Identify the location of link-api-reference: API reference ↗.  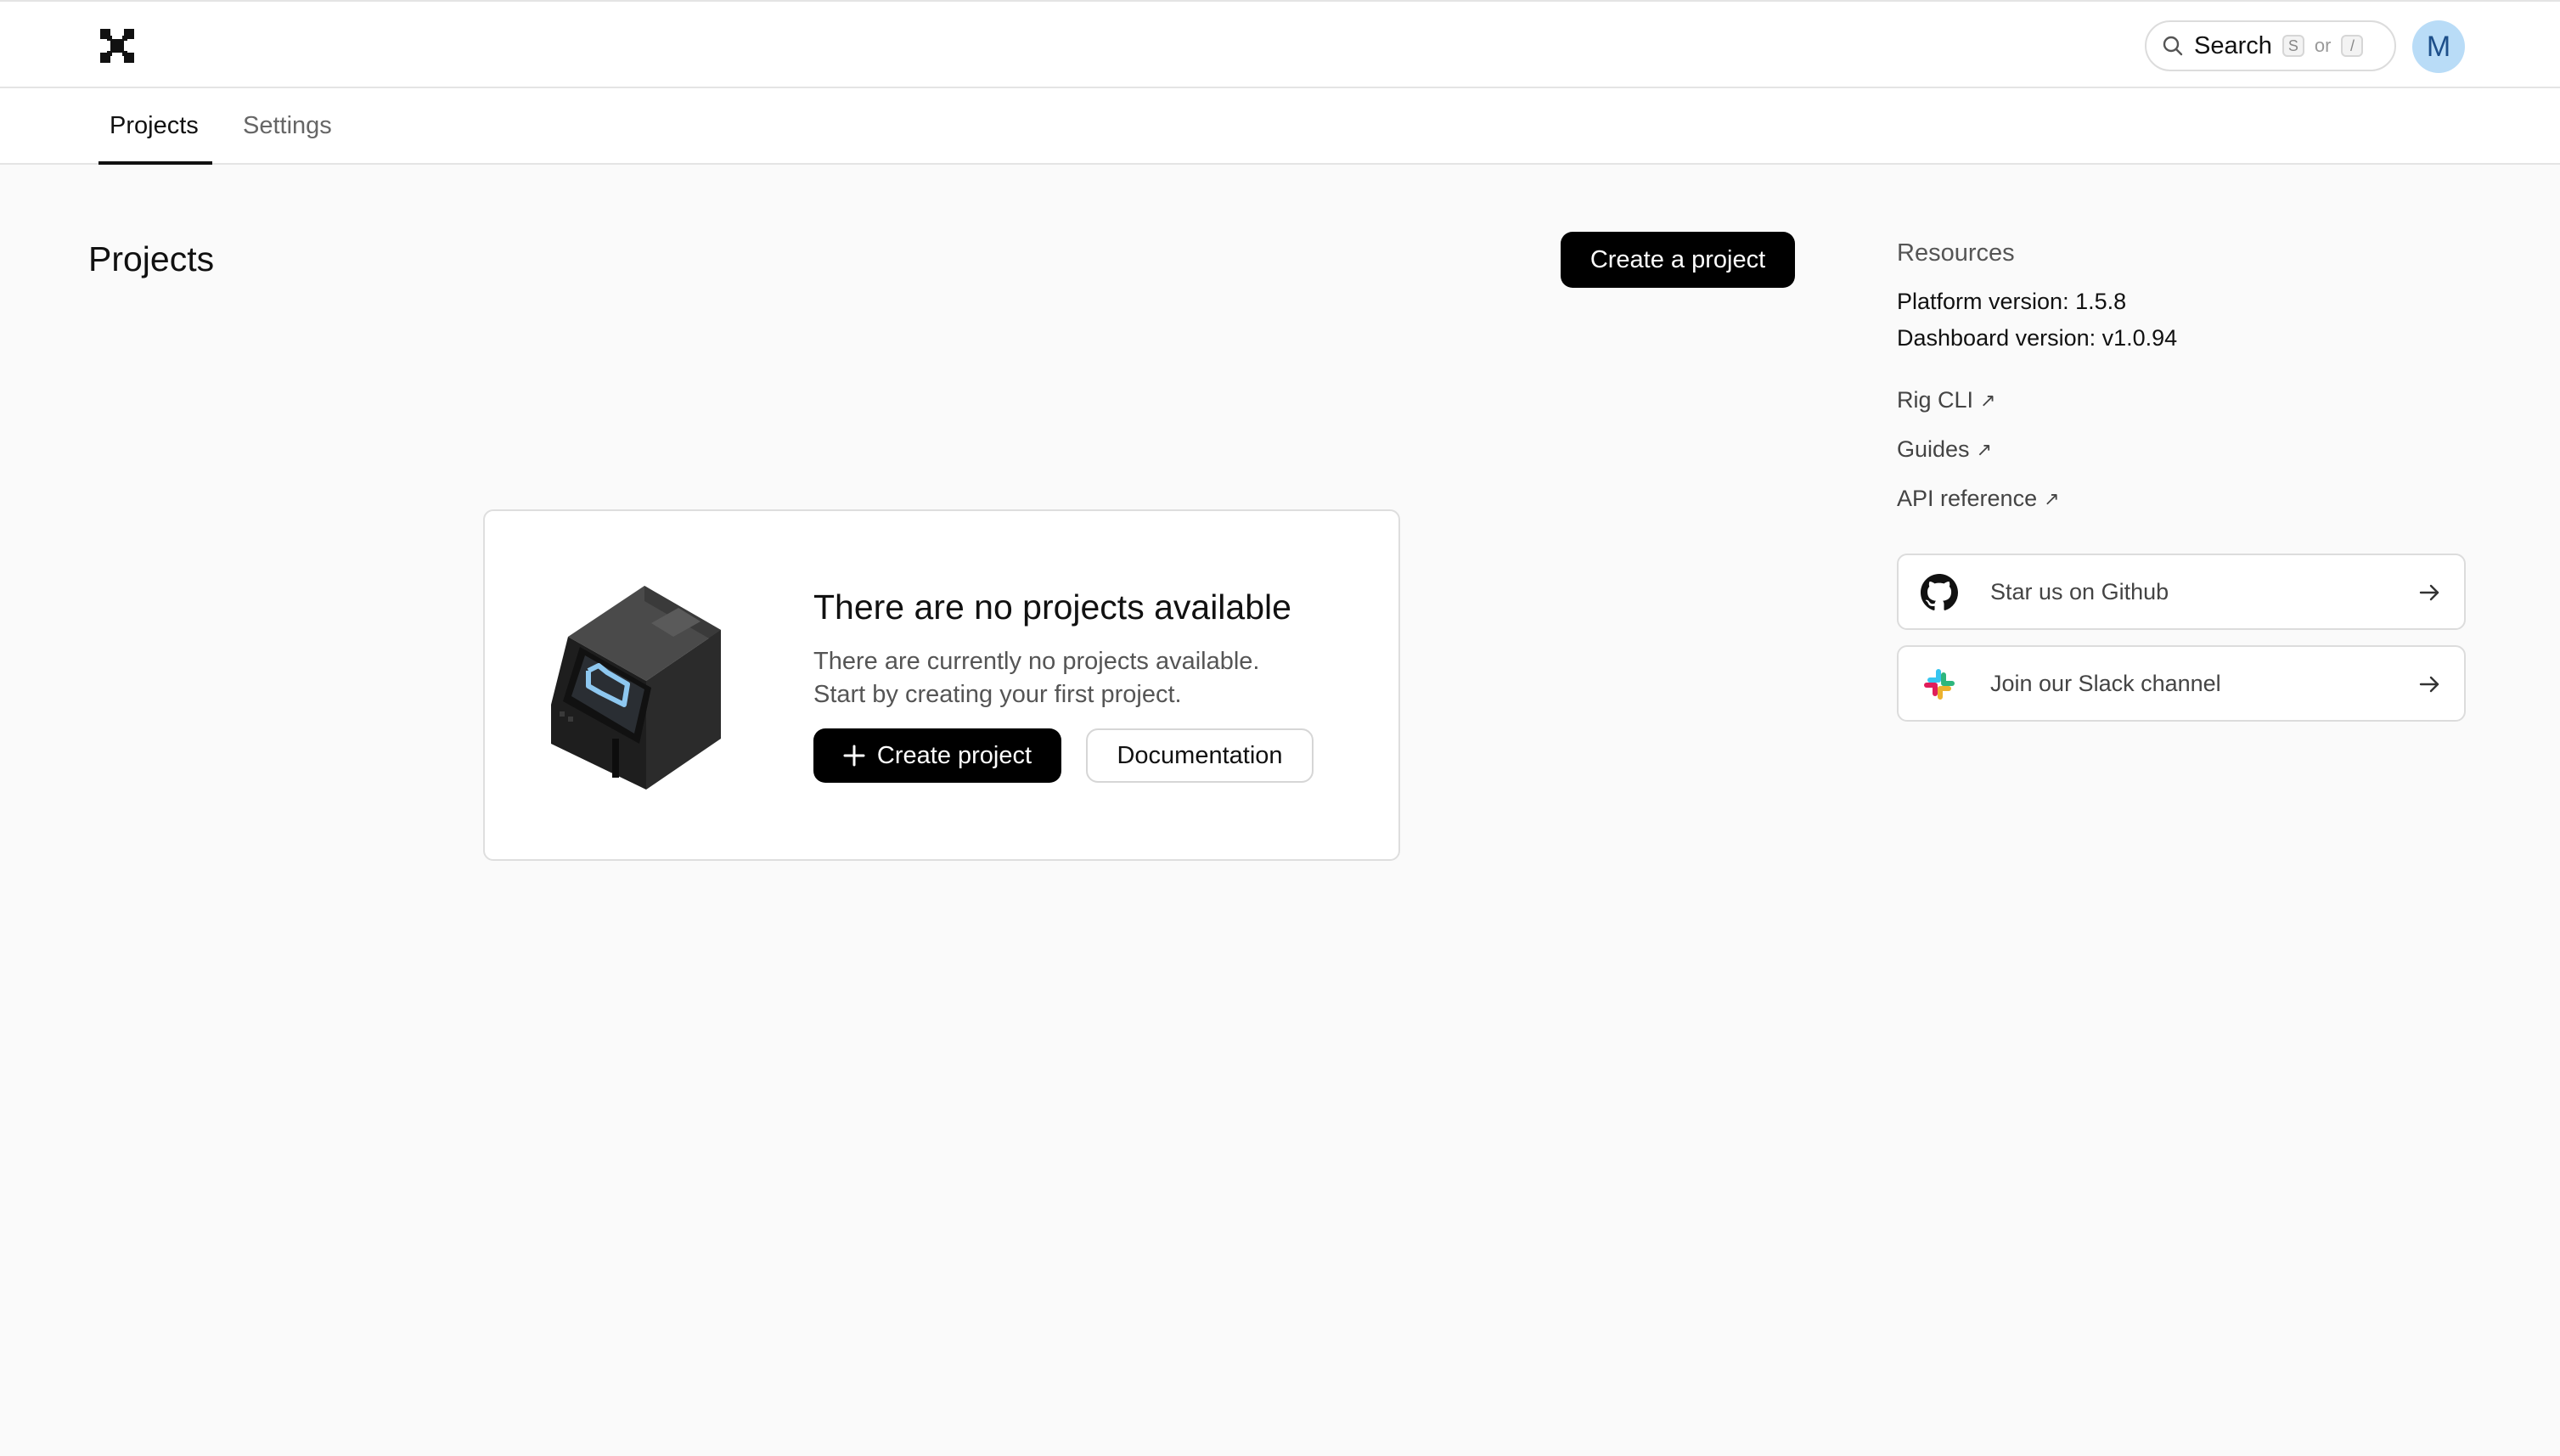
(1978, 499).